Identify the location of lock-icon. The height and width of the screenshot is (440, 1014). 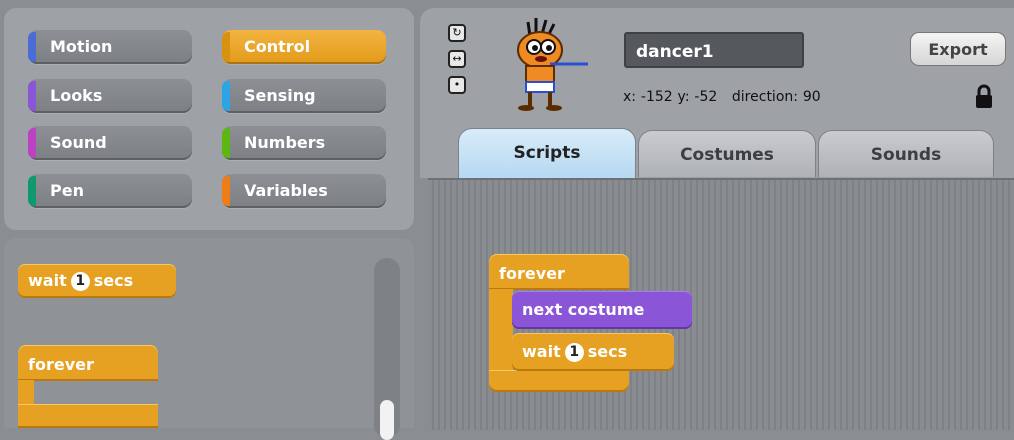
(984, 97).